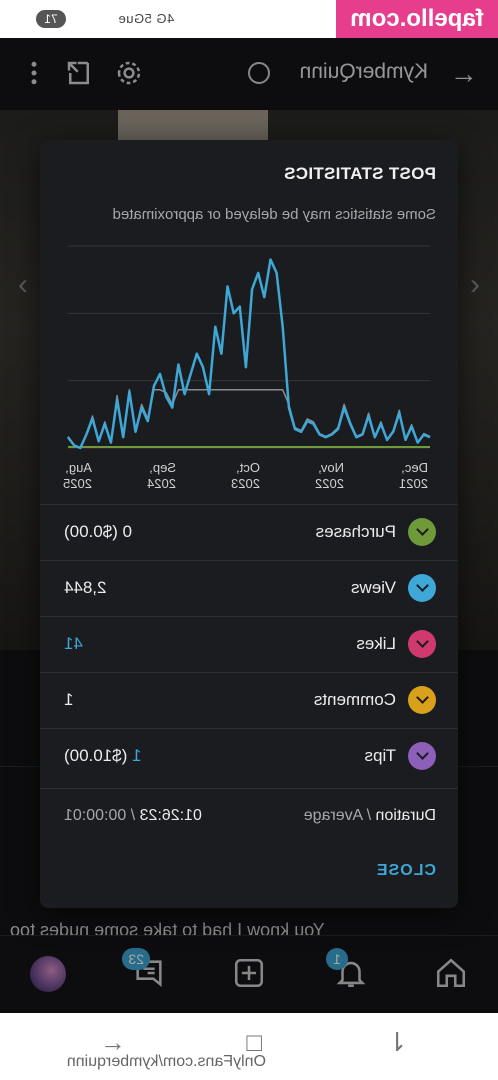  I want to click on x-tick-label: 2022, so click(329, 483).